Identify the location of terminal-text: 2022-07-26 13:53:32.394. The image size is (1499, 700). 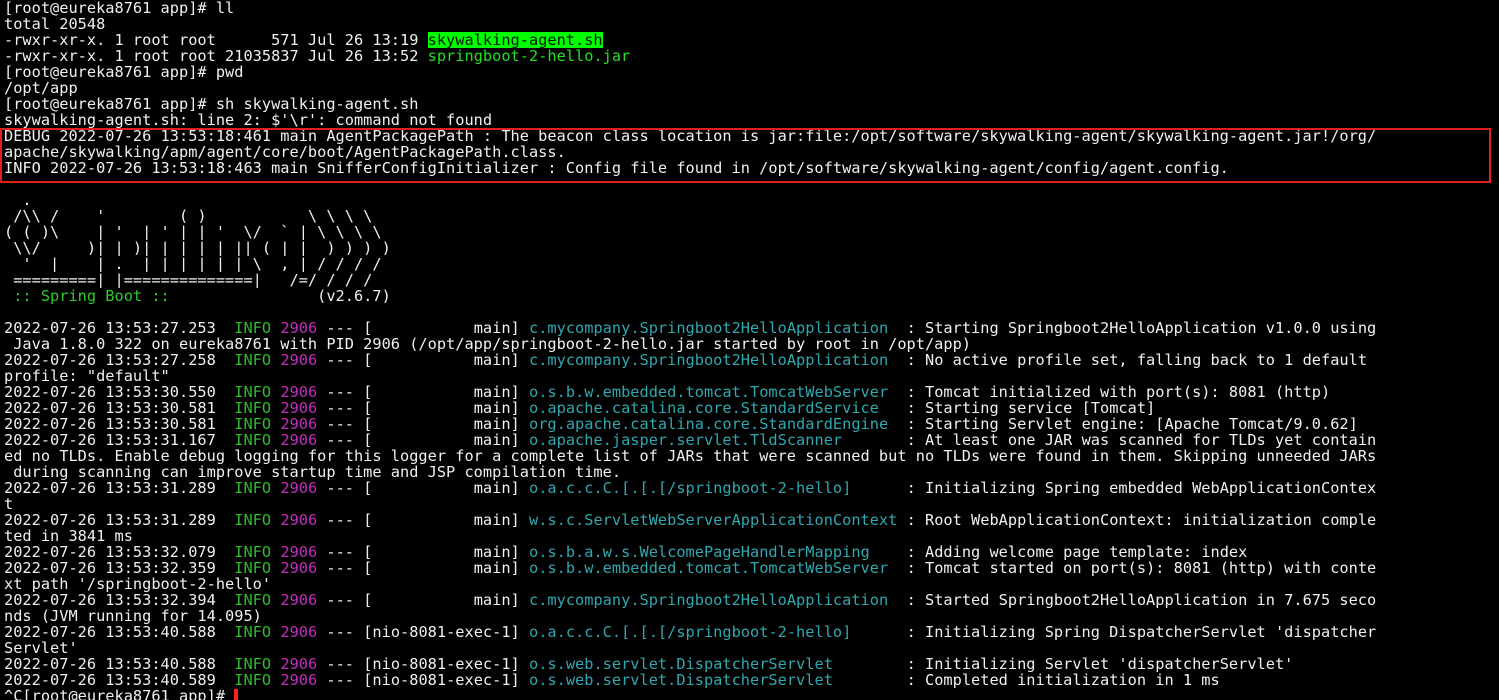
(119, 600).